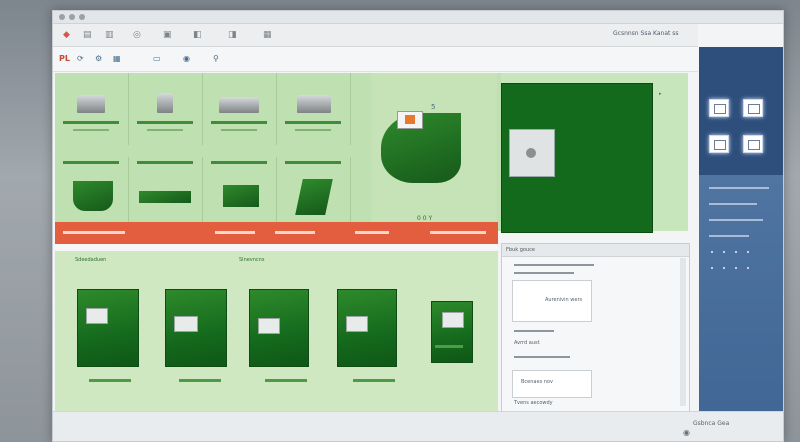  Describe the element at coordinates (87, 35) in the screenshot. I see `tab-icon: ▤` at that location.